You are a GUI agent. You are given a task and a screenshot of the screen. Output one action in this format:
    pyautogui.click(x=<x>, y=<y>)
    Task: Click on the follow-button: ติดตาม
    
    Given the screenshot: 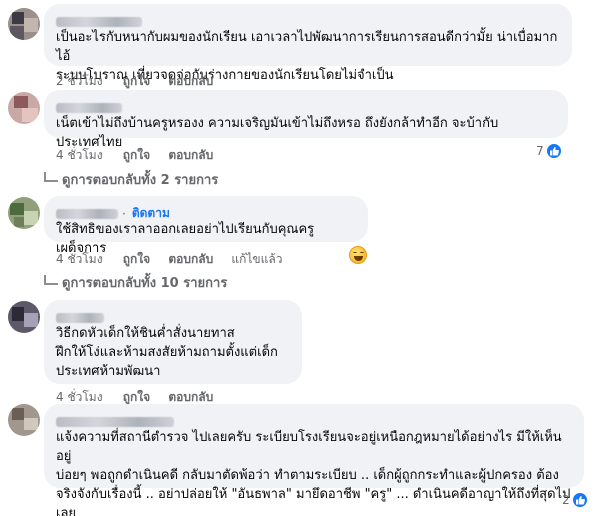 What is the action you would take?
    pyautogui.click(x=151, y=213)
    